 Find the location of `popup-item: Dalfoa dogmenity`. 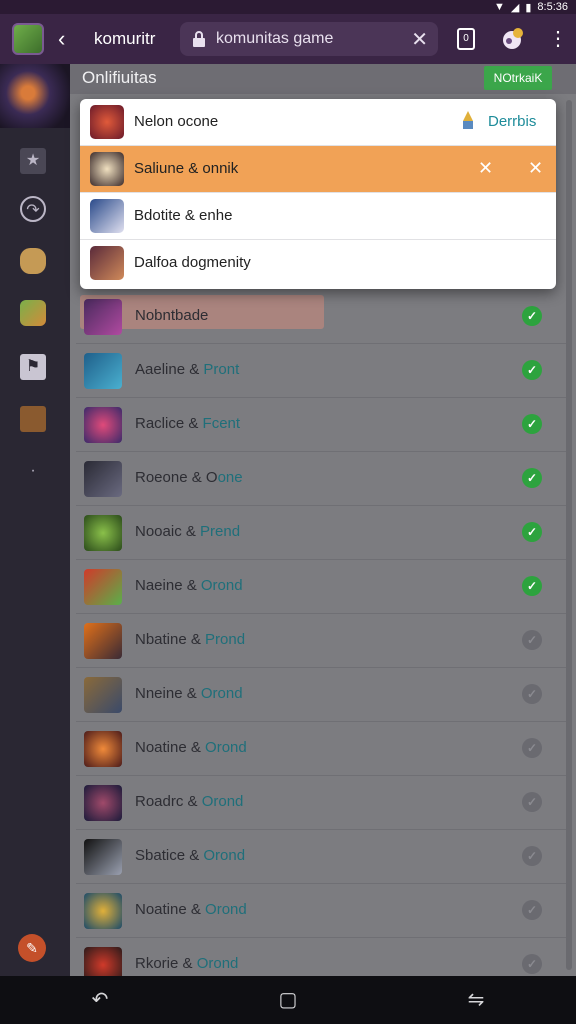

popup-item: Dalfoa dogmenity is located at coordinates (318, 263).